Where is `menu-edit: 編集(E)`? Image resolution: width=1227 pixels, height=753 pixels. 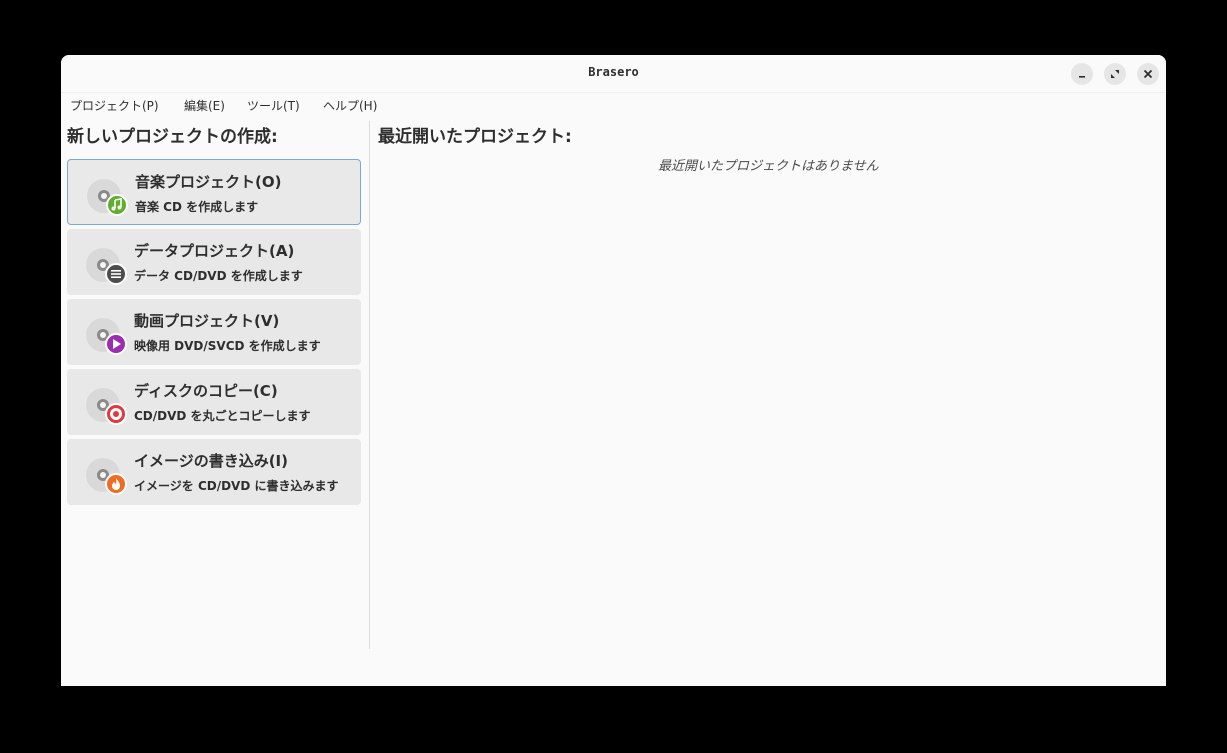
menu-edit: 編集(E) is located at coordinates (204, 105).